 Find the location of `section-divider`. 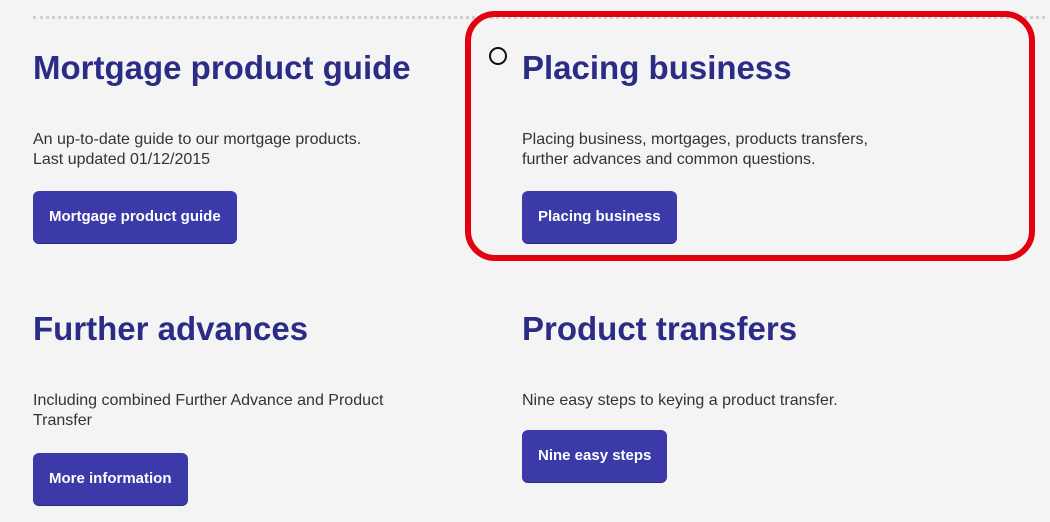

section-divider is located at coordinates (539, 17).